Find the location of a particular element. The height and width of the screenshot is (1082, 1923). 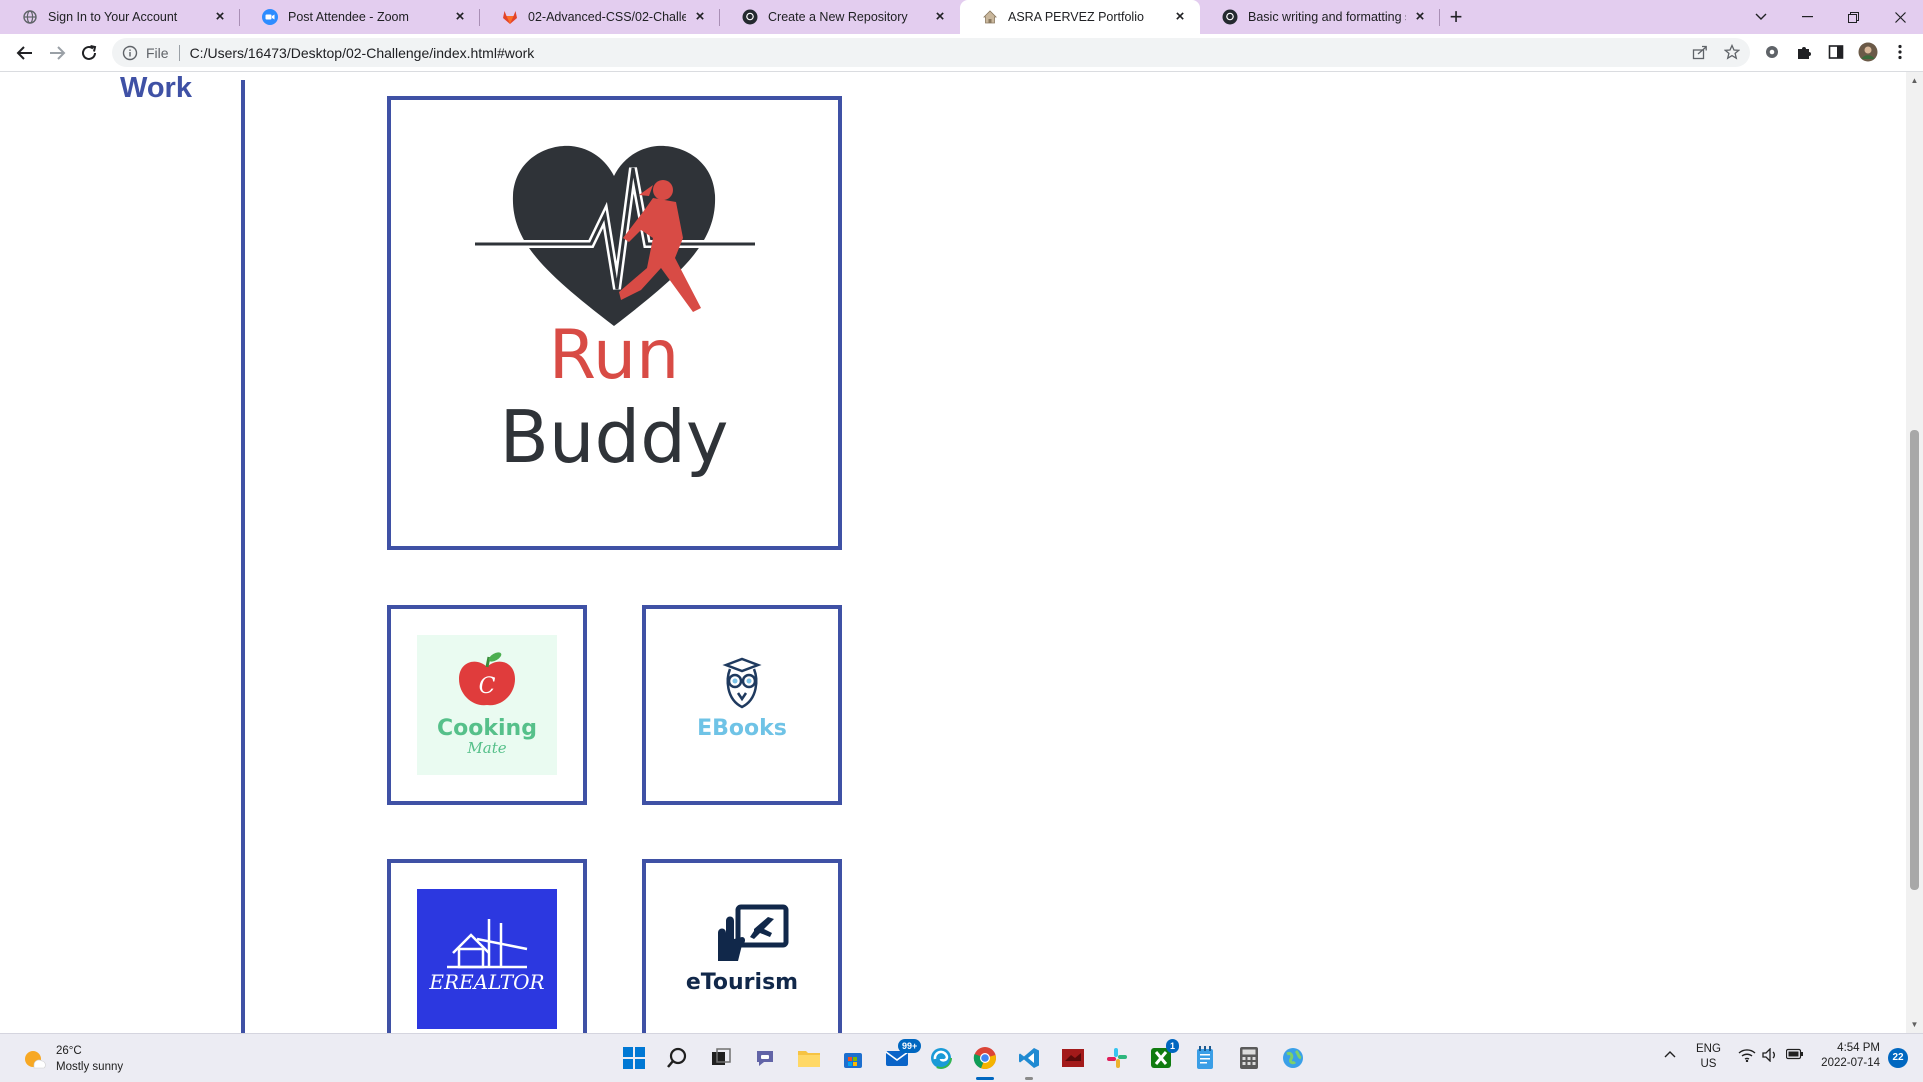

calculator-icon is located at coordinates (1249, 1058).